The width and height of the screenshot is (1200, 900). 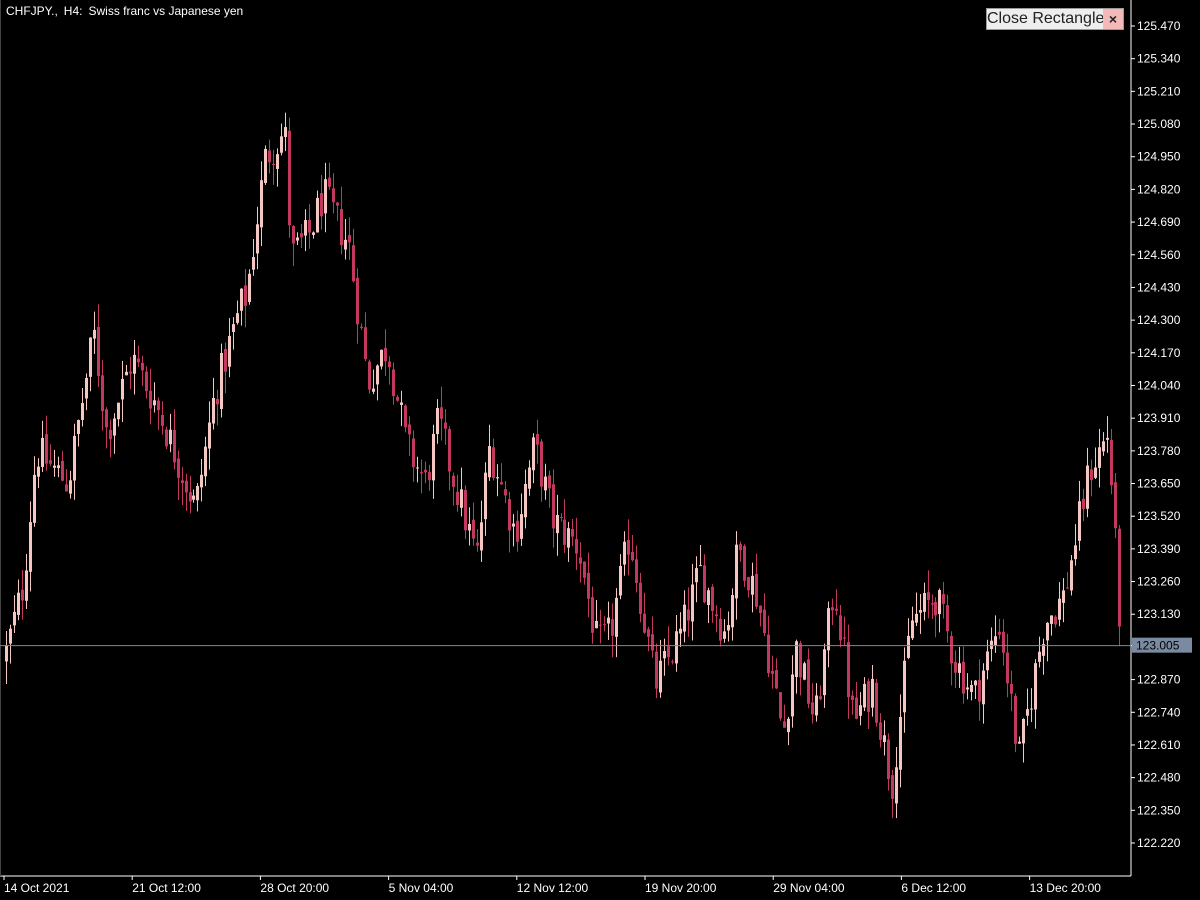 I want to click on close-icon: ×, so click(x=1113, y=19).